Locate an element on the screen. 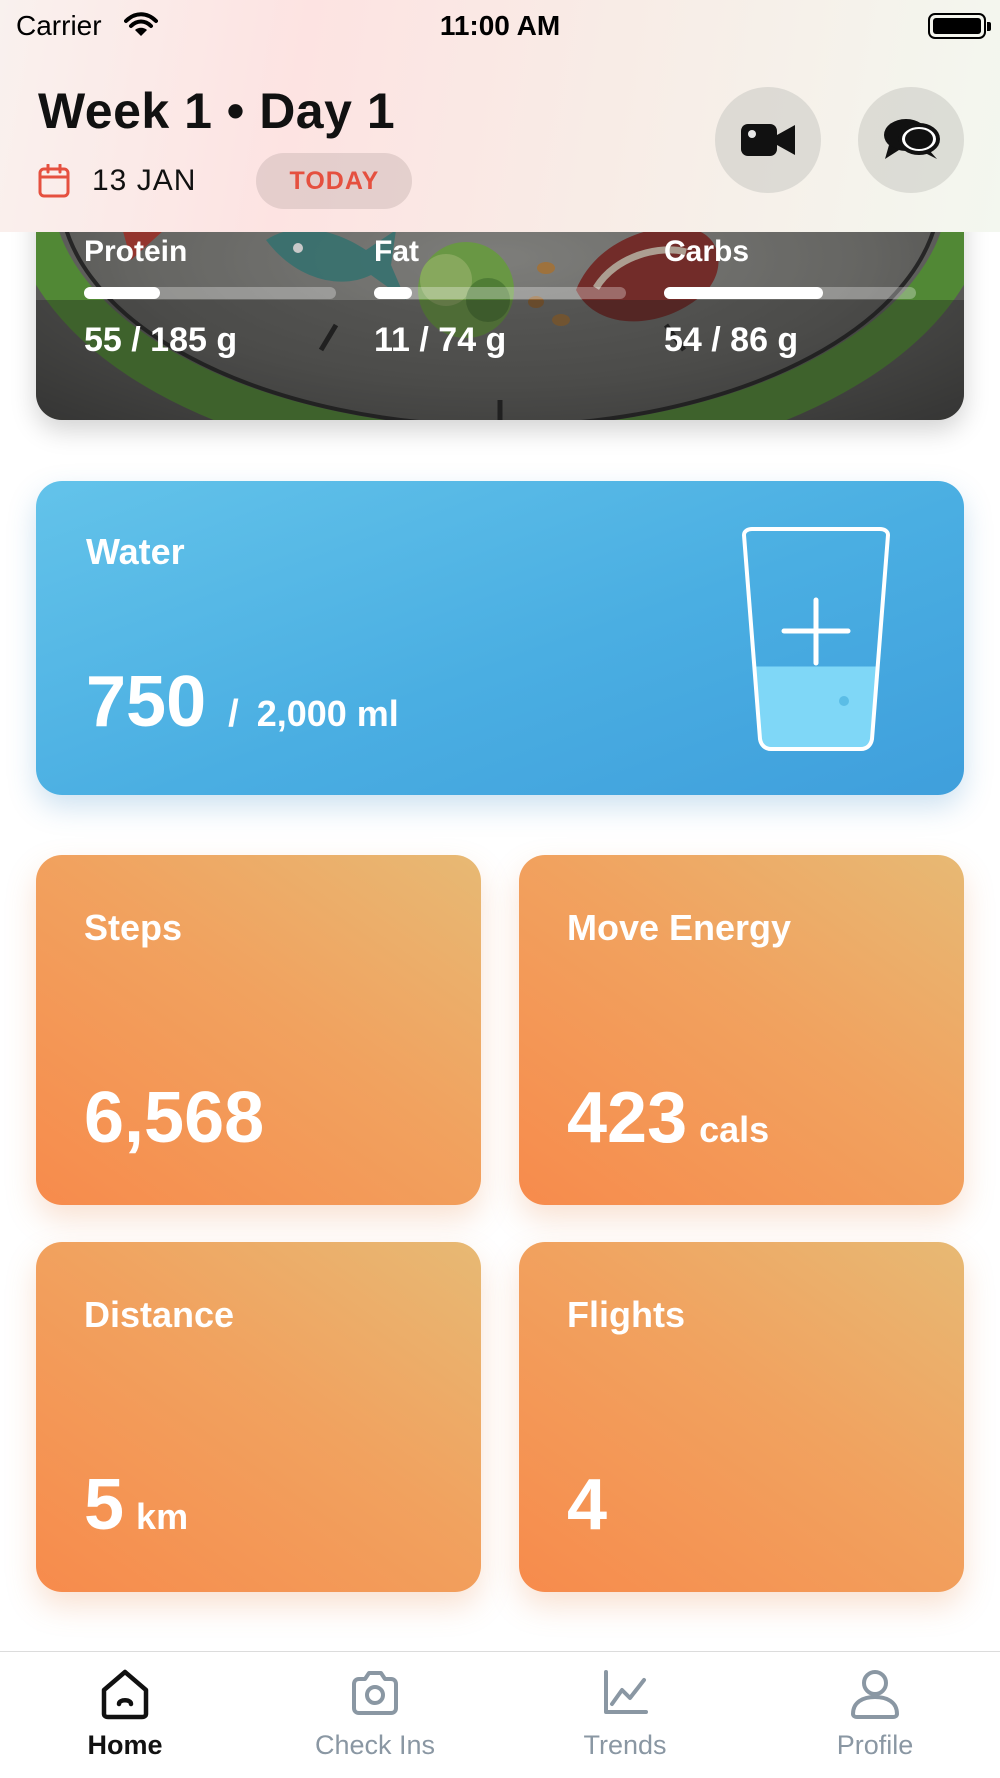  flights-card: Flights 4 is located at coordinates (741, 1417).